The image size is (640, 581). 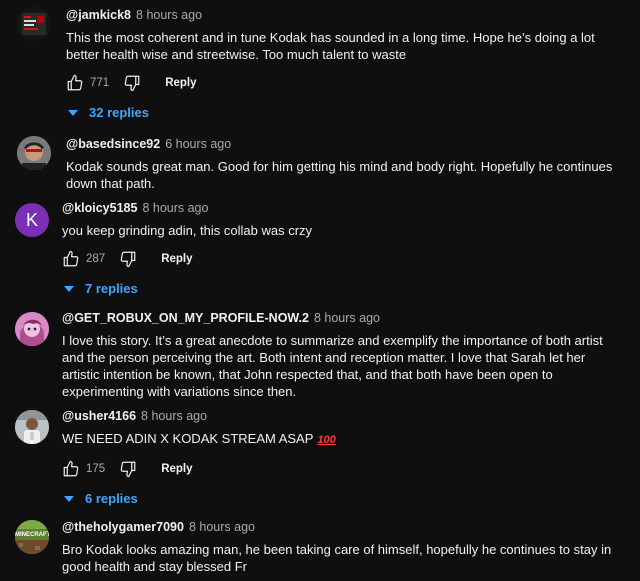 I want to click on comment-meta: @theholygamer7090 8 hours ago, so click(x=344, y=527).